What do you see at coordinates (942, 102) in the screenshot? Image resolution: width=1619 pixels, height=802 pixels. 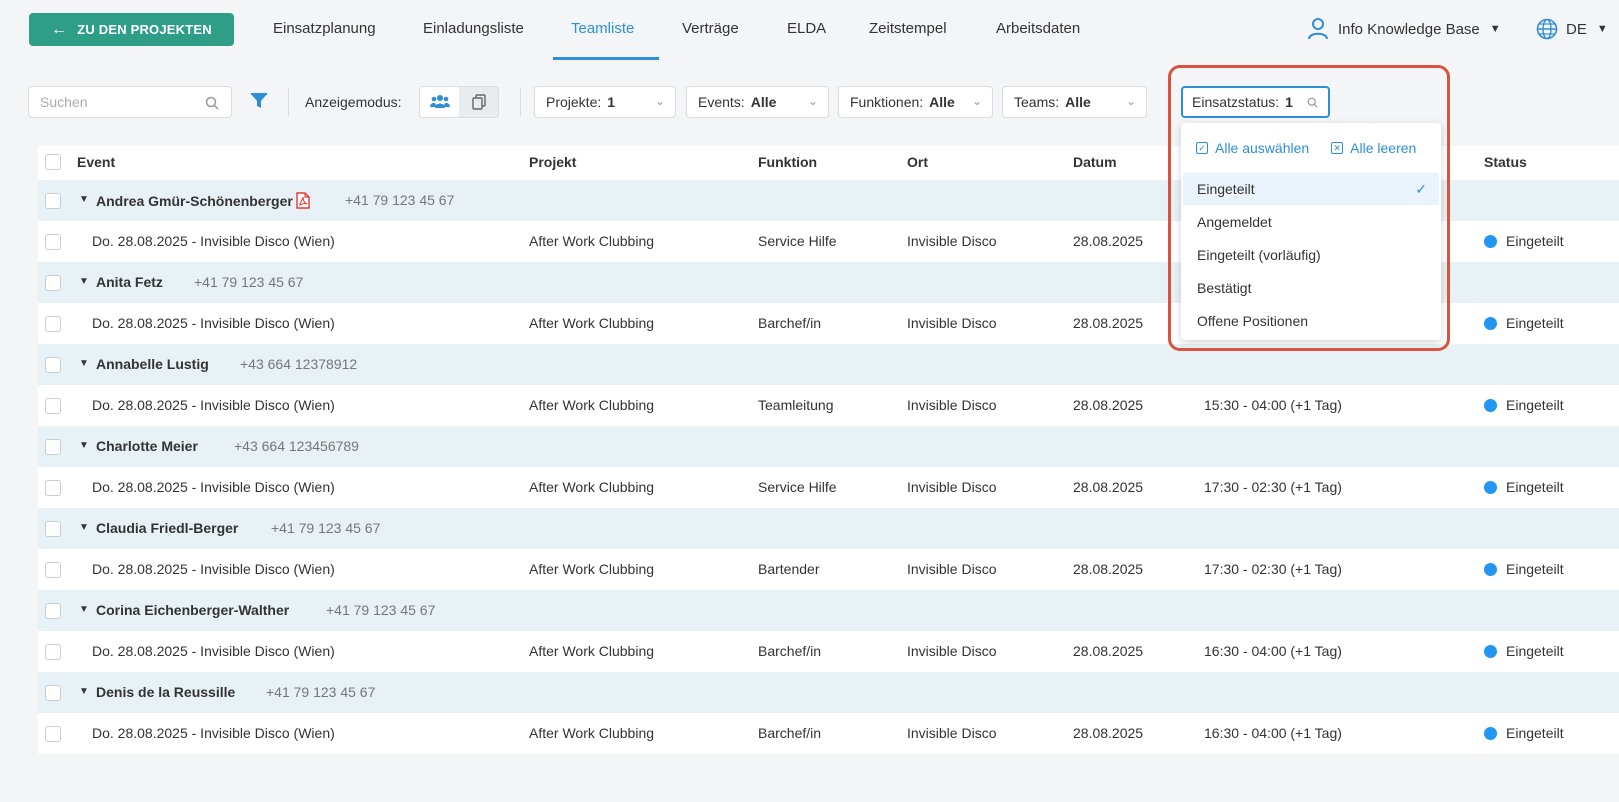 I see `functions-filter-value: Alle` at bounding box center [942, 102].